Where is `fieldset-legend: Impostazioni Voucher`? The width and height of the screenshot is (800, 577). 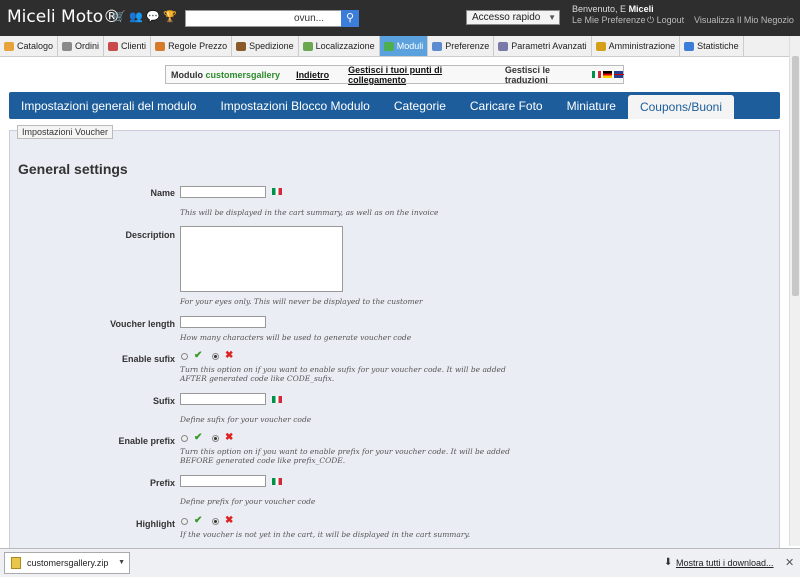 fieldset-legend: Impostazioni Voucher is located at coordinates (65, 132).